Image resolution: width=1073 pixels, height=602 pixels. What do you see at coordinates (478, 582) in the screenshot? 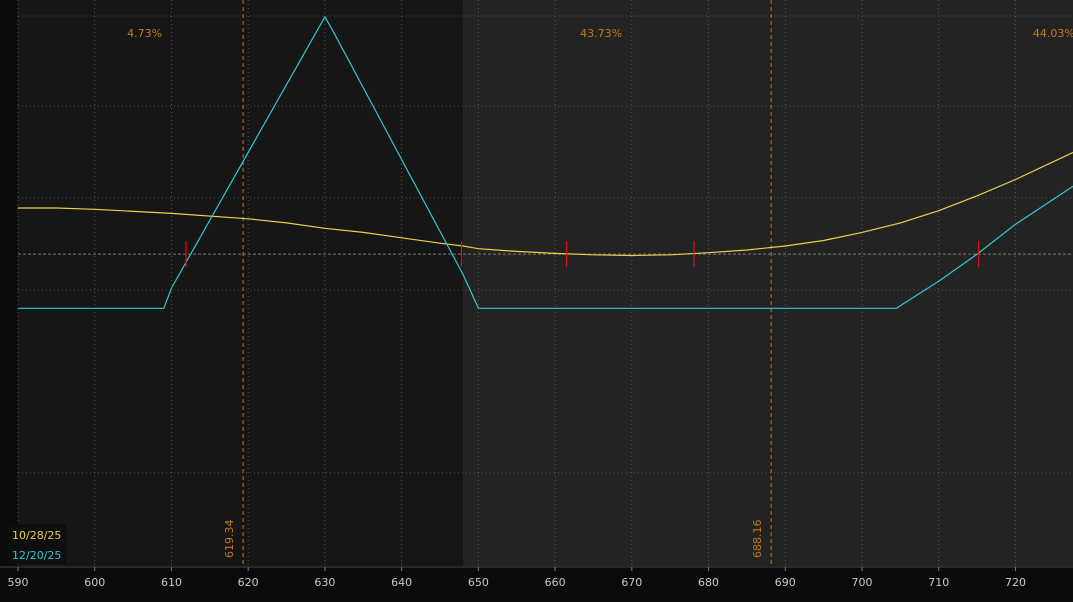
I see `x-tick-label: 650` at bounding box center [478, 582].